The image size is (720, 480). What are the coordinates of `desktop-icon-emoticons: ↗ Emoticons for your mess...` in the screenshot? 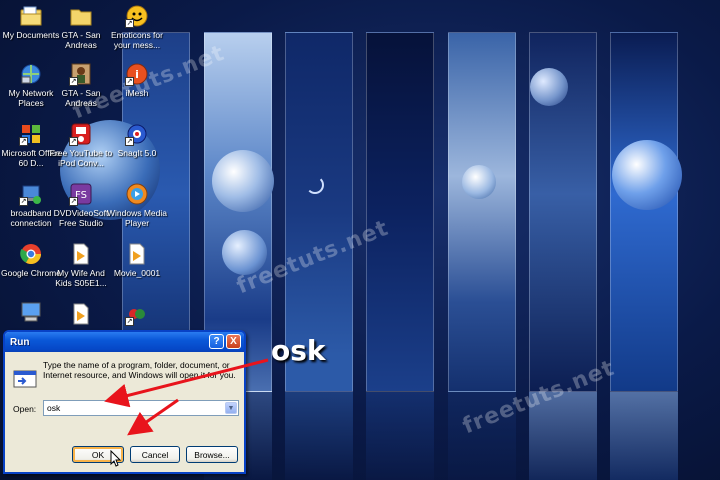 It's located at (137, 32).